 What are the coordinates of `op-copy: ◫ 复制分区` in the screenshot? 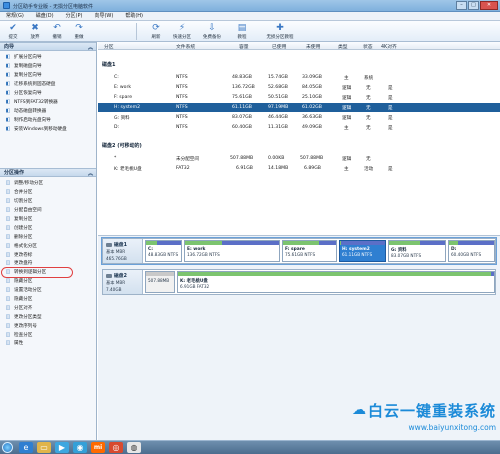 It's located at (48, 219).